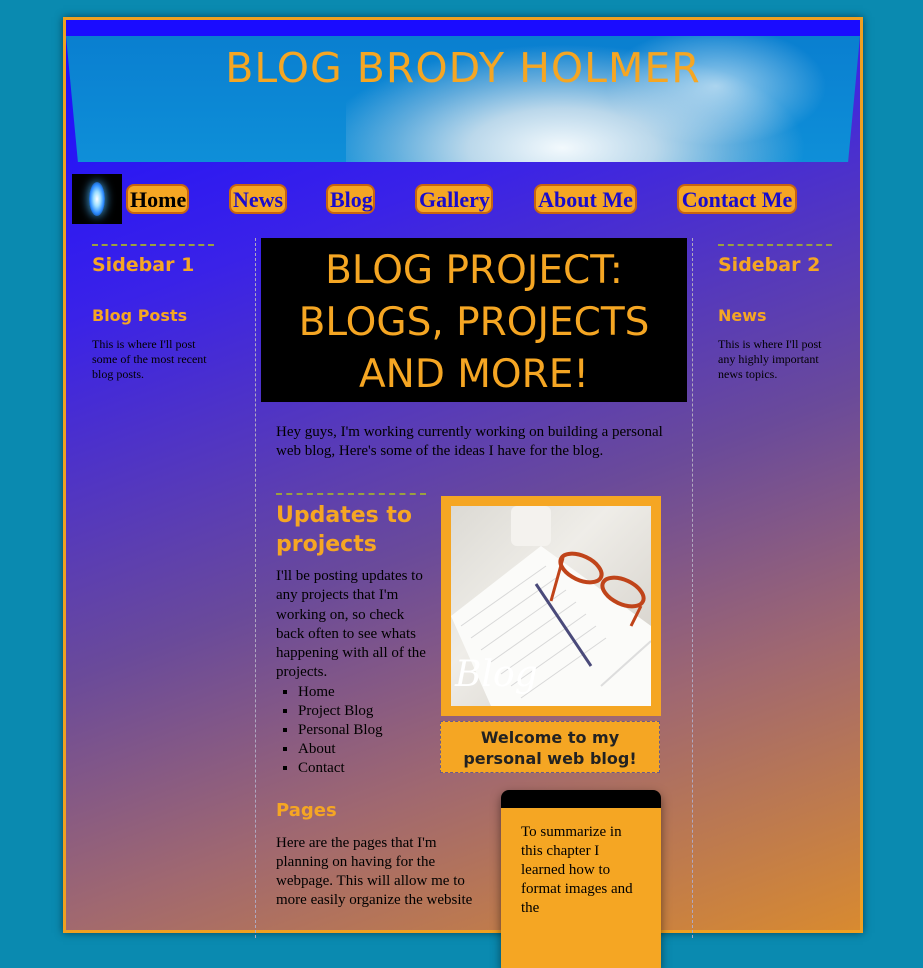 This screenshot has height=968, width=923. What do you see at coordinates (585, 199) in the screenshot?
I see `nav-about-me: About Me` at bounding box center [585, 199].